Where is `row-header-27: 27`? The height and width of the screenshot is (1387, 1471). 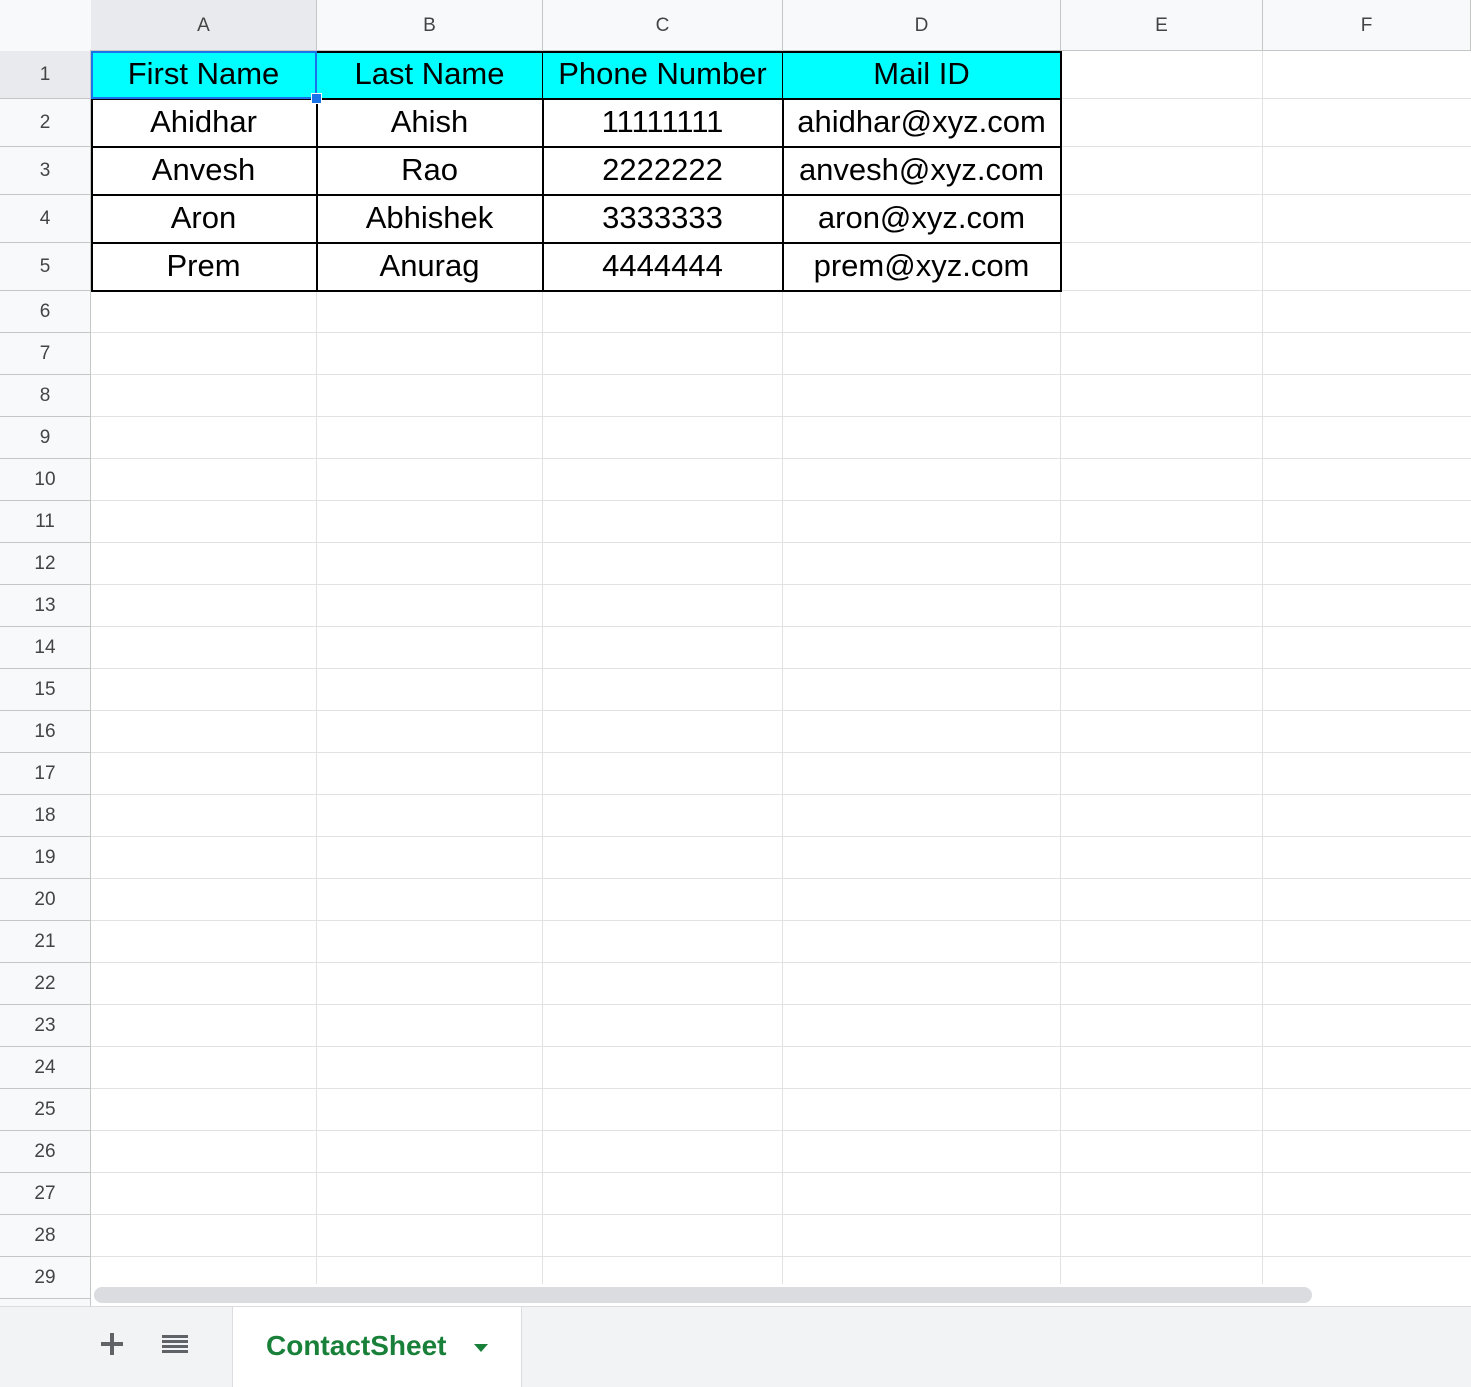
row-header-27: 27 is located at coordinates (45, 1194).